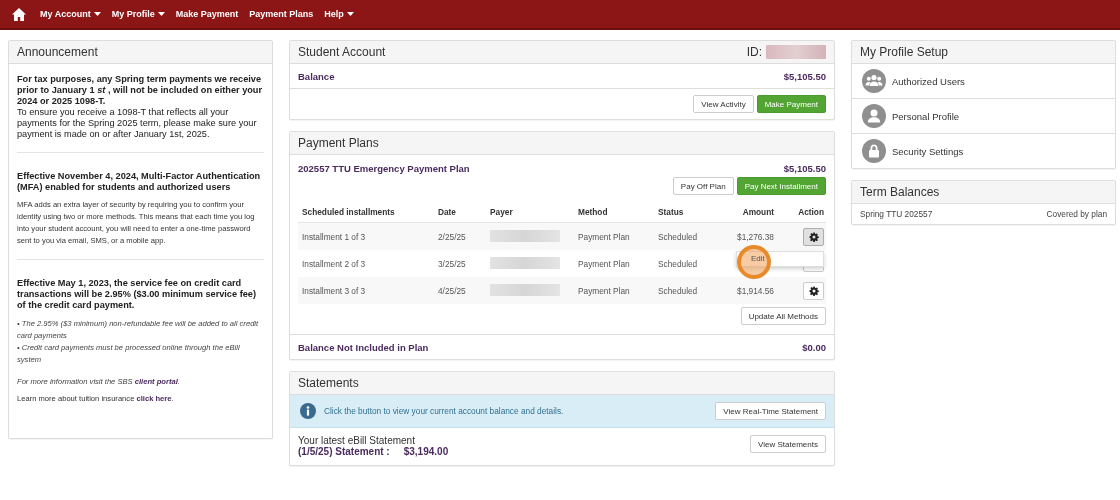 This screenshot has height=500, width=1120. Describe the element at coordinates (139, 182) in the screenshot. I see `announcement-heading: Effective November 4, 2024, Multi-Factor Authentication (MFA) enabled for students and authorized users` at that location.